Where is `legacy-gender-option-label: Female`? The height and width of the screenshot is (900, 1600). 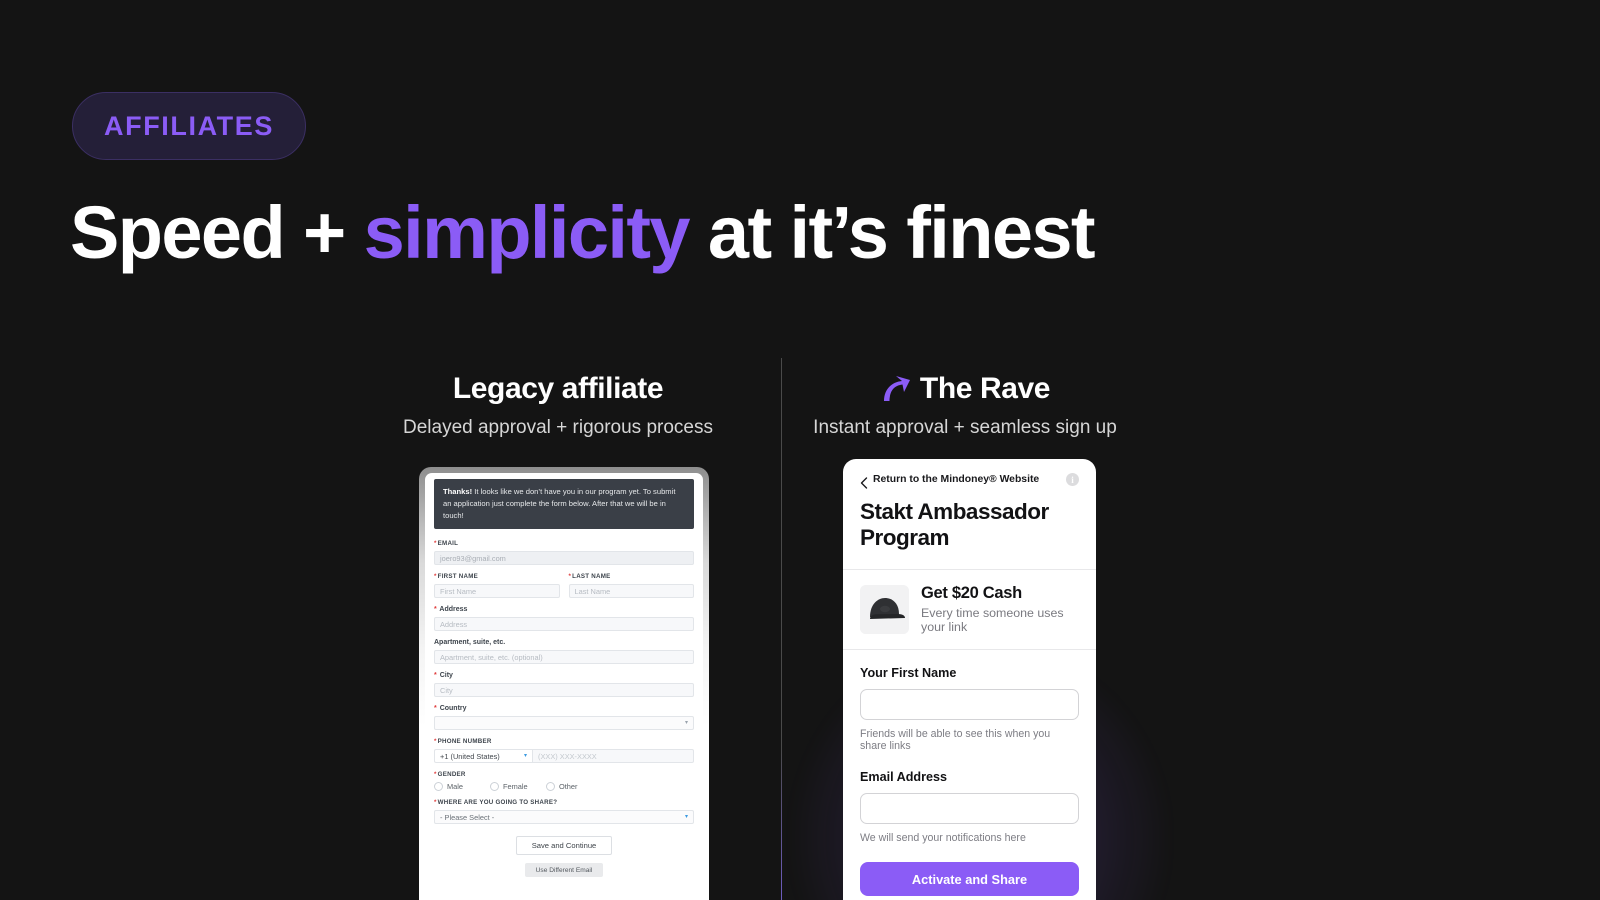 legacy-gender-option-label: Female is located at coordinates (515, 787).